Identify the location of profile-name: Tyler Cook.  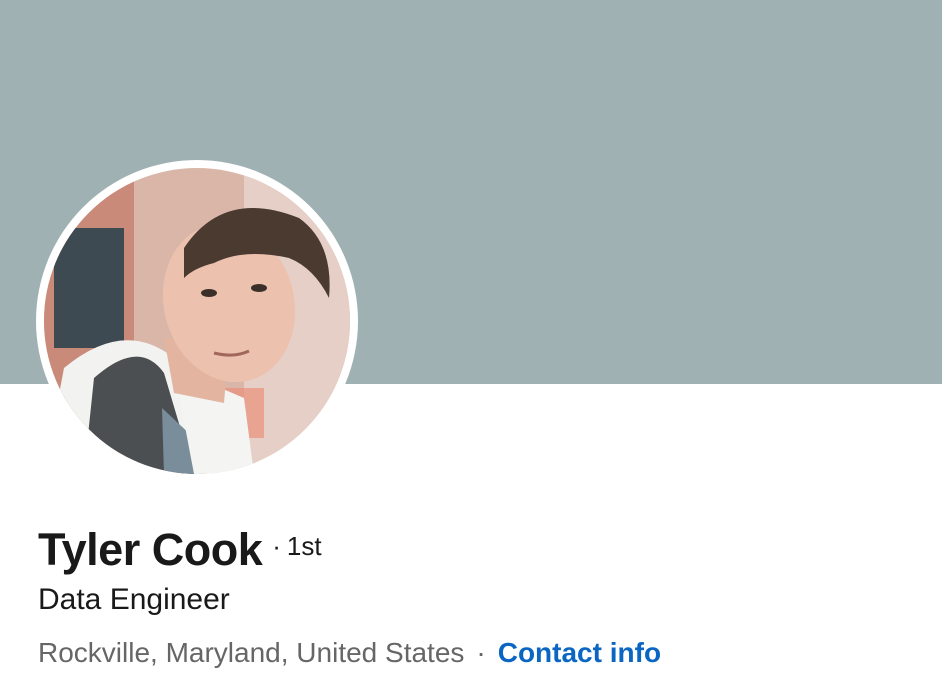
(150, 549).